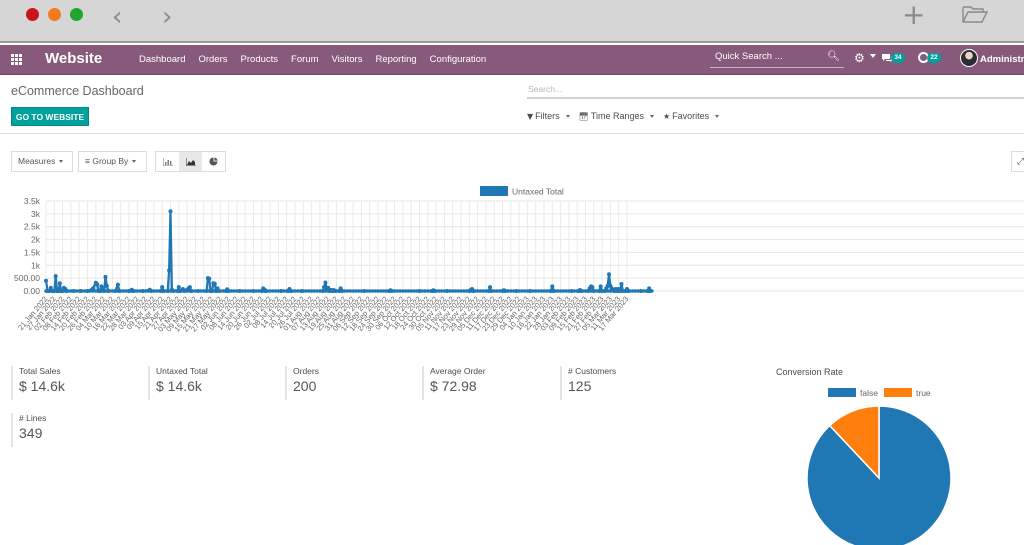  Describe the element at coordinates (112, 161) in the screenshot. I see `group-by-dropdown: ≡ Group By` at that location.